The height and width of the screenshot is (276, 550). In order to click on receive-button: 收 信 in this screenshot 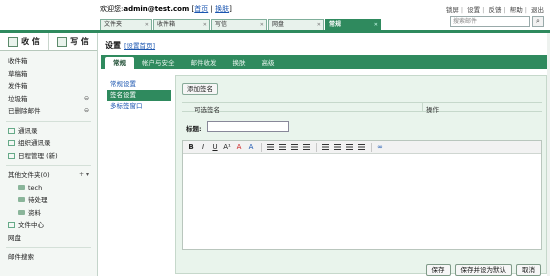, I will do `click(24, 41)`.